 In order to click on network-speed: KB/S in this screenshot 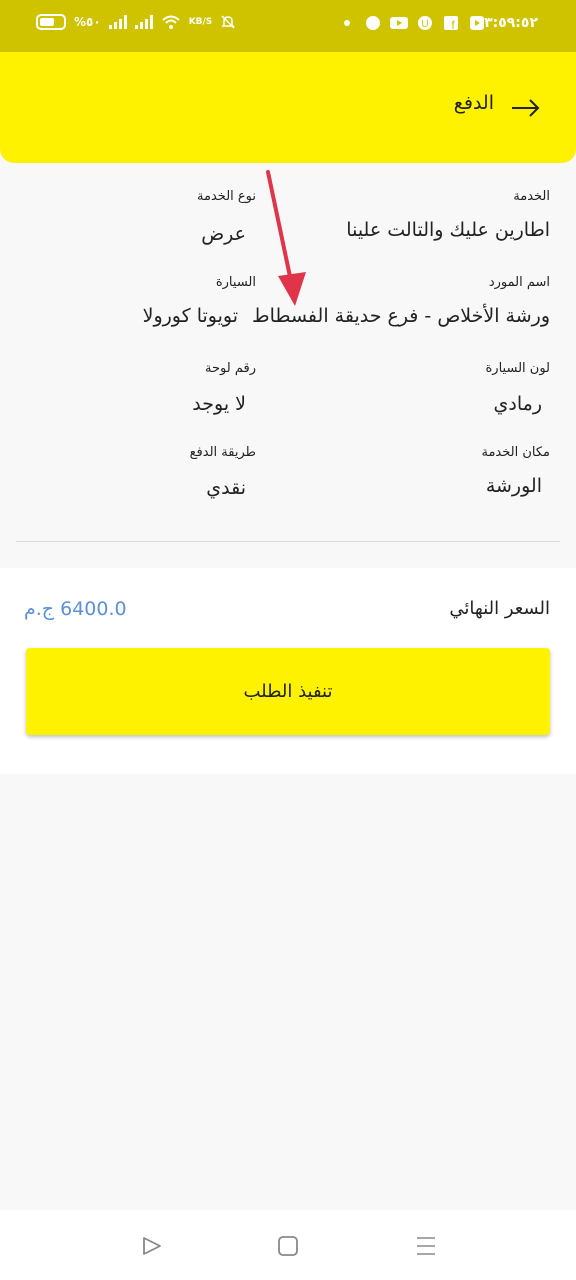, I will do `click(200, 21)`.